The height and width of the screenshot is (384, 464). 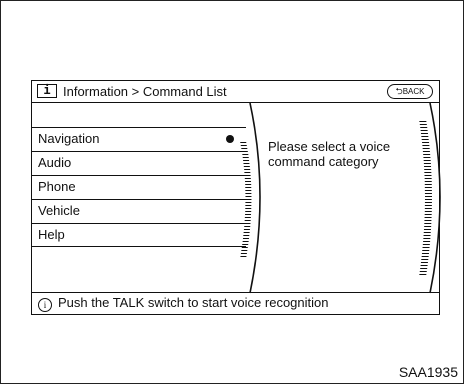 What do you see at coordinates (428, 372) in the screenshot?
I see `figure-caption: SAA1935` at bounding box center [428, 372].